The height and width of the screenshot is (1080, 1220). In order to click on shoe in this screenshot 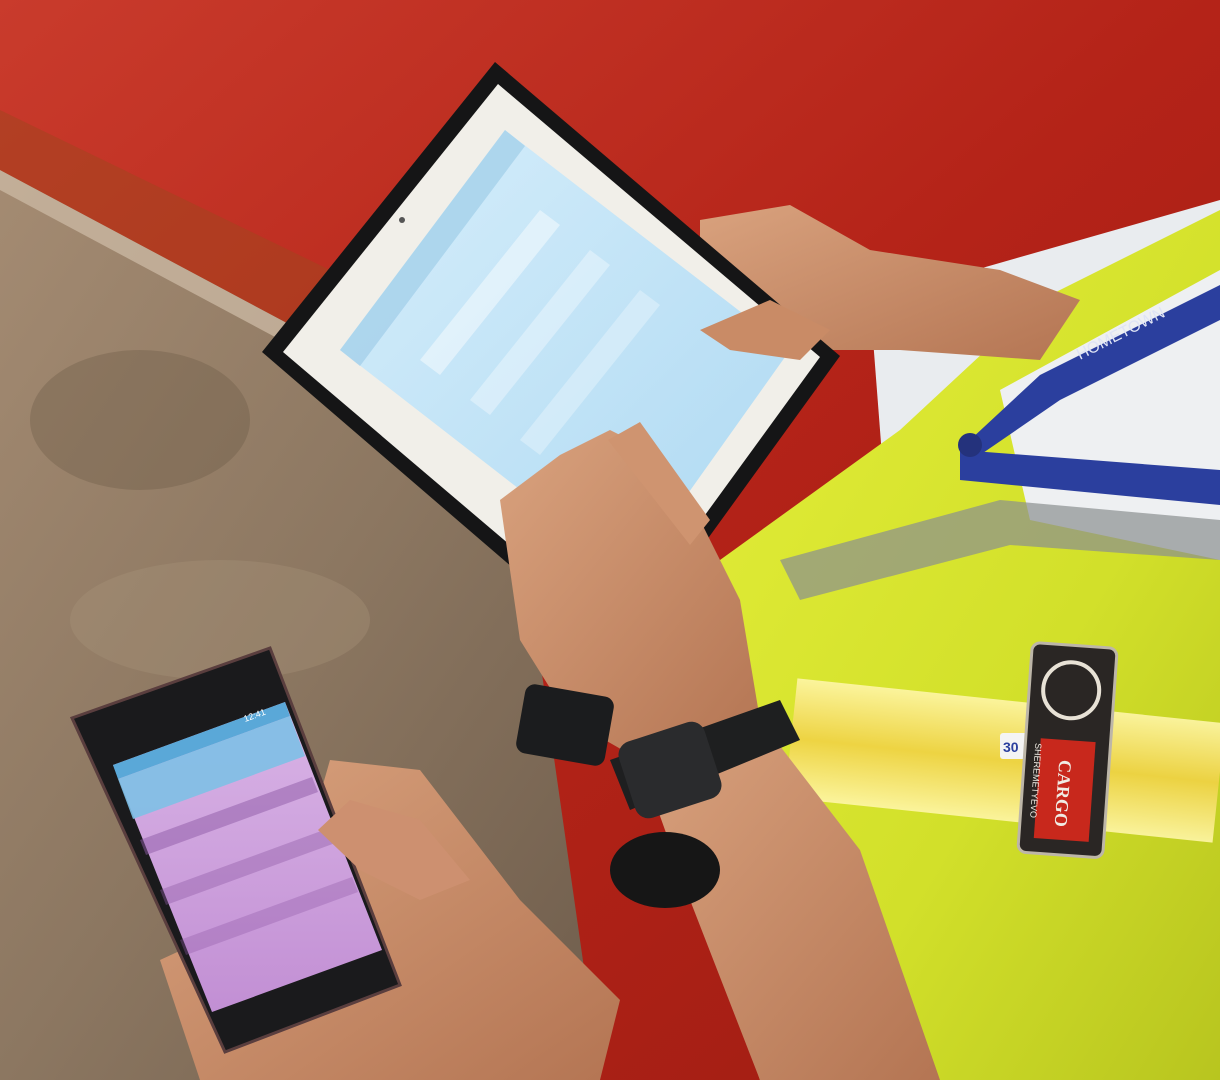, I will do `click(665, 870)`.